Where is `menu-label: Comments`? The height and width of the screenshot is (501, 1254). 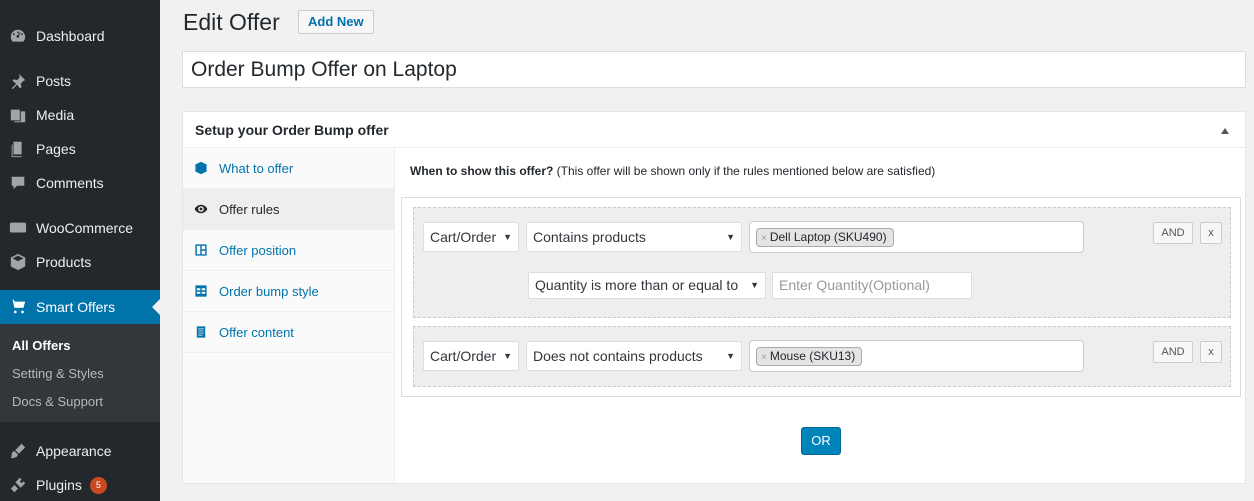 menu-label: Comments is located at coordinates (70, 183).